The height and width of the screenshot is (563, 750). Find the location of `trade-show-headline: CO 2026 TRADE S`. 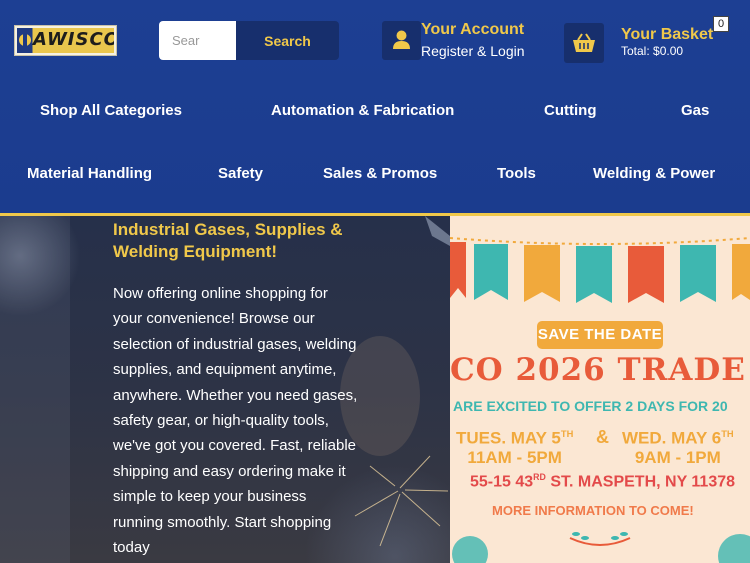

trade-show-headline: CO 2026 TRADE S is located at coordinates (600, 370).